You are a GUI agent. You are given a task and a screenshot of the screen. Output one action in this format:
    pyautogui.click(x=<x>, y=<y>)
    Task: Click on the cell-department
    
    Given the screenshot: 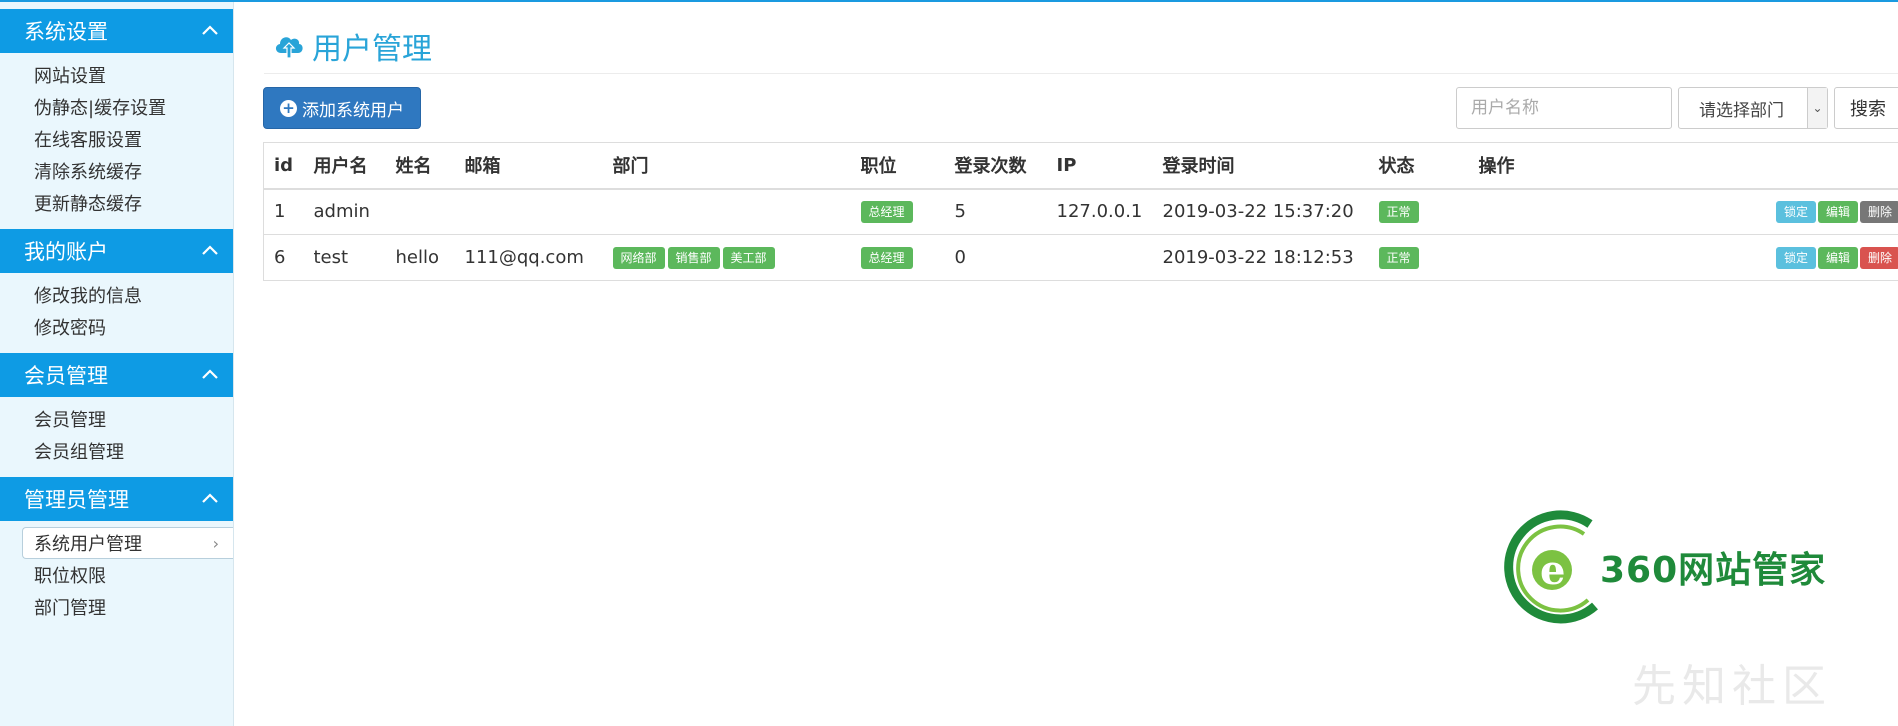 What is the action you would take?
    pyautogui.click(x=726, y=211)
    